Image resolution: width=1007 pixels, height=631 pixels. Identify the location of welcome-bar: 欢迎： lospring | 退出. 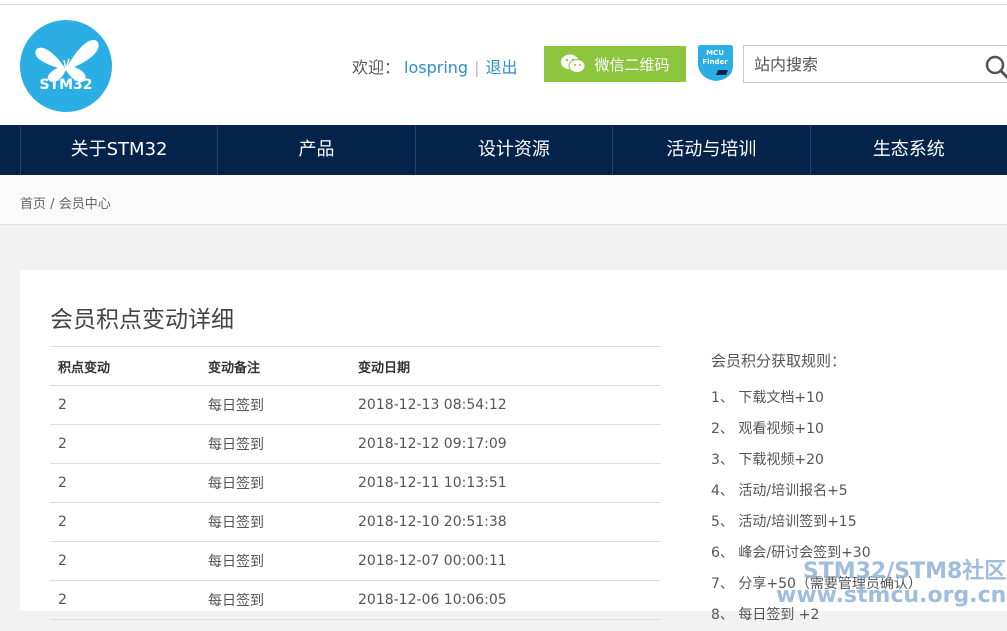
(434, 66).